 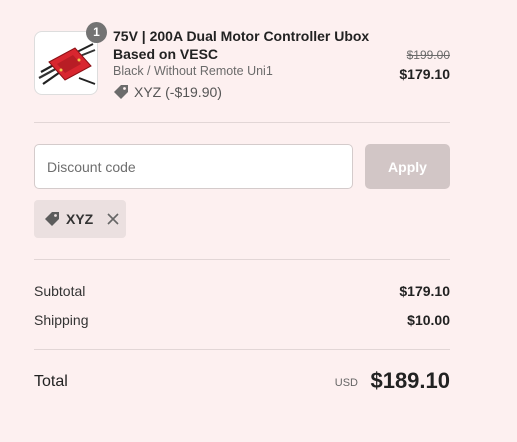 What do you see at coordinates (51, 381) in the screenshot?
I see `total-label: Total` at bounding box center [51, 381].